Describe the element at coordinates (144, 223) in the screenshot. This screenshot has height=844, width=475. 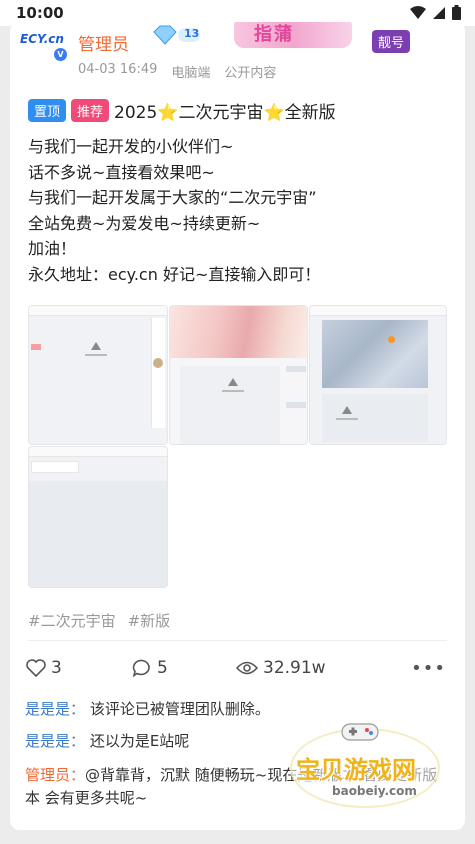
I see `body-line: 全站免费~为爱发电~持续更新~` at that location.